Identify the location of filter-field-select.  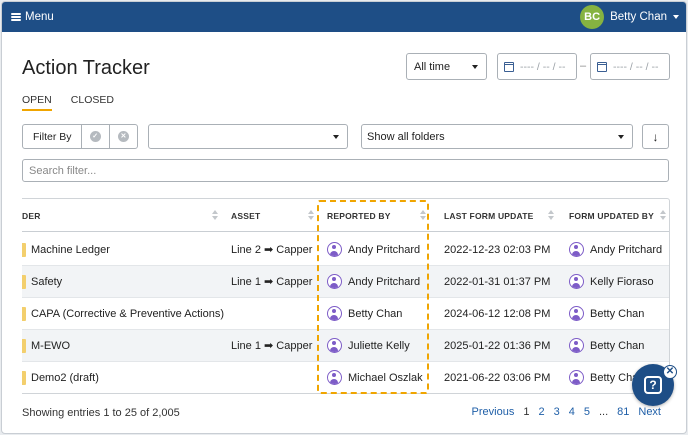
(248, 136).